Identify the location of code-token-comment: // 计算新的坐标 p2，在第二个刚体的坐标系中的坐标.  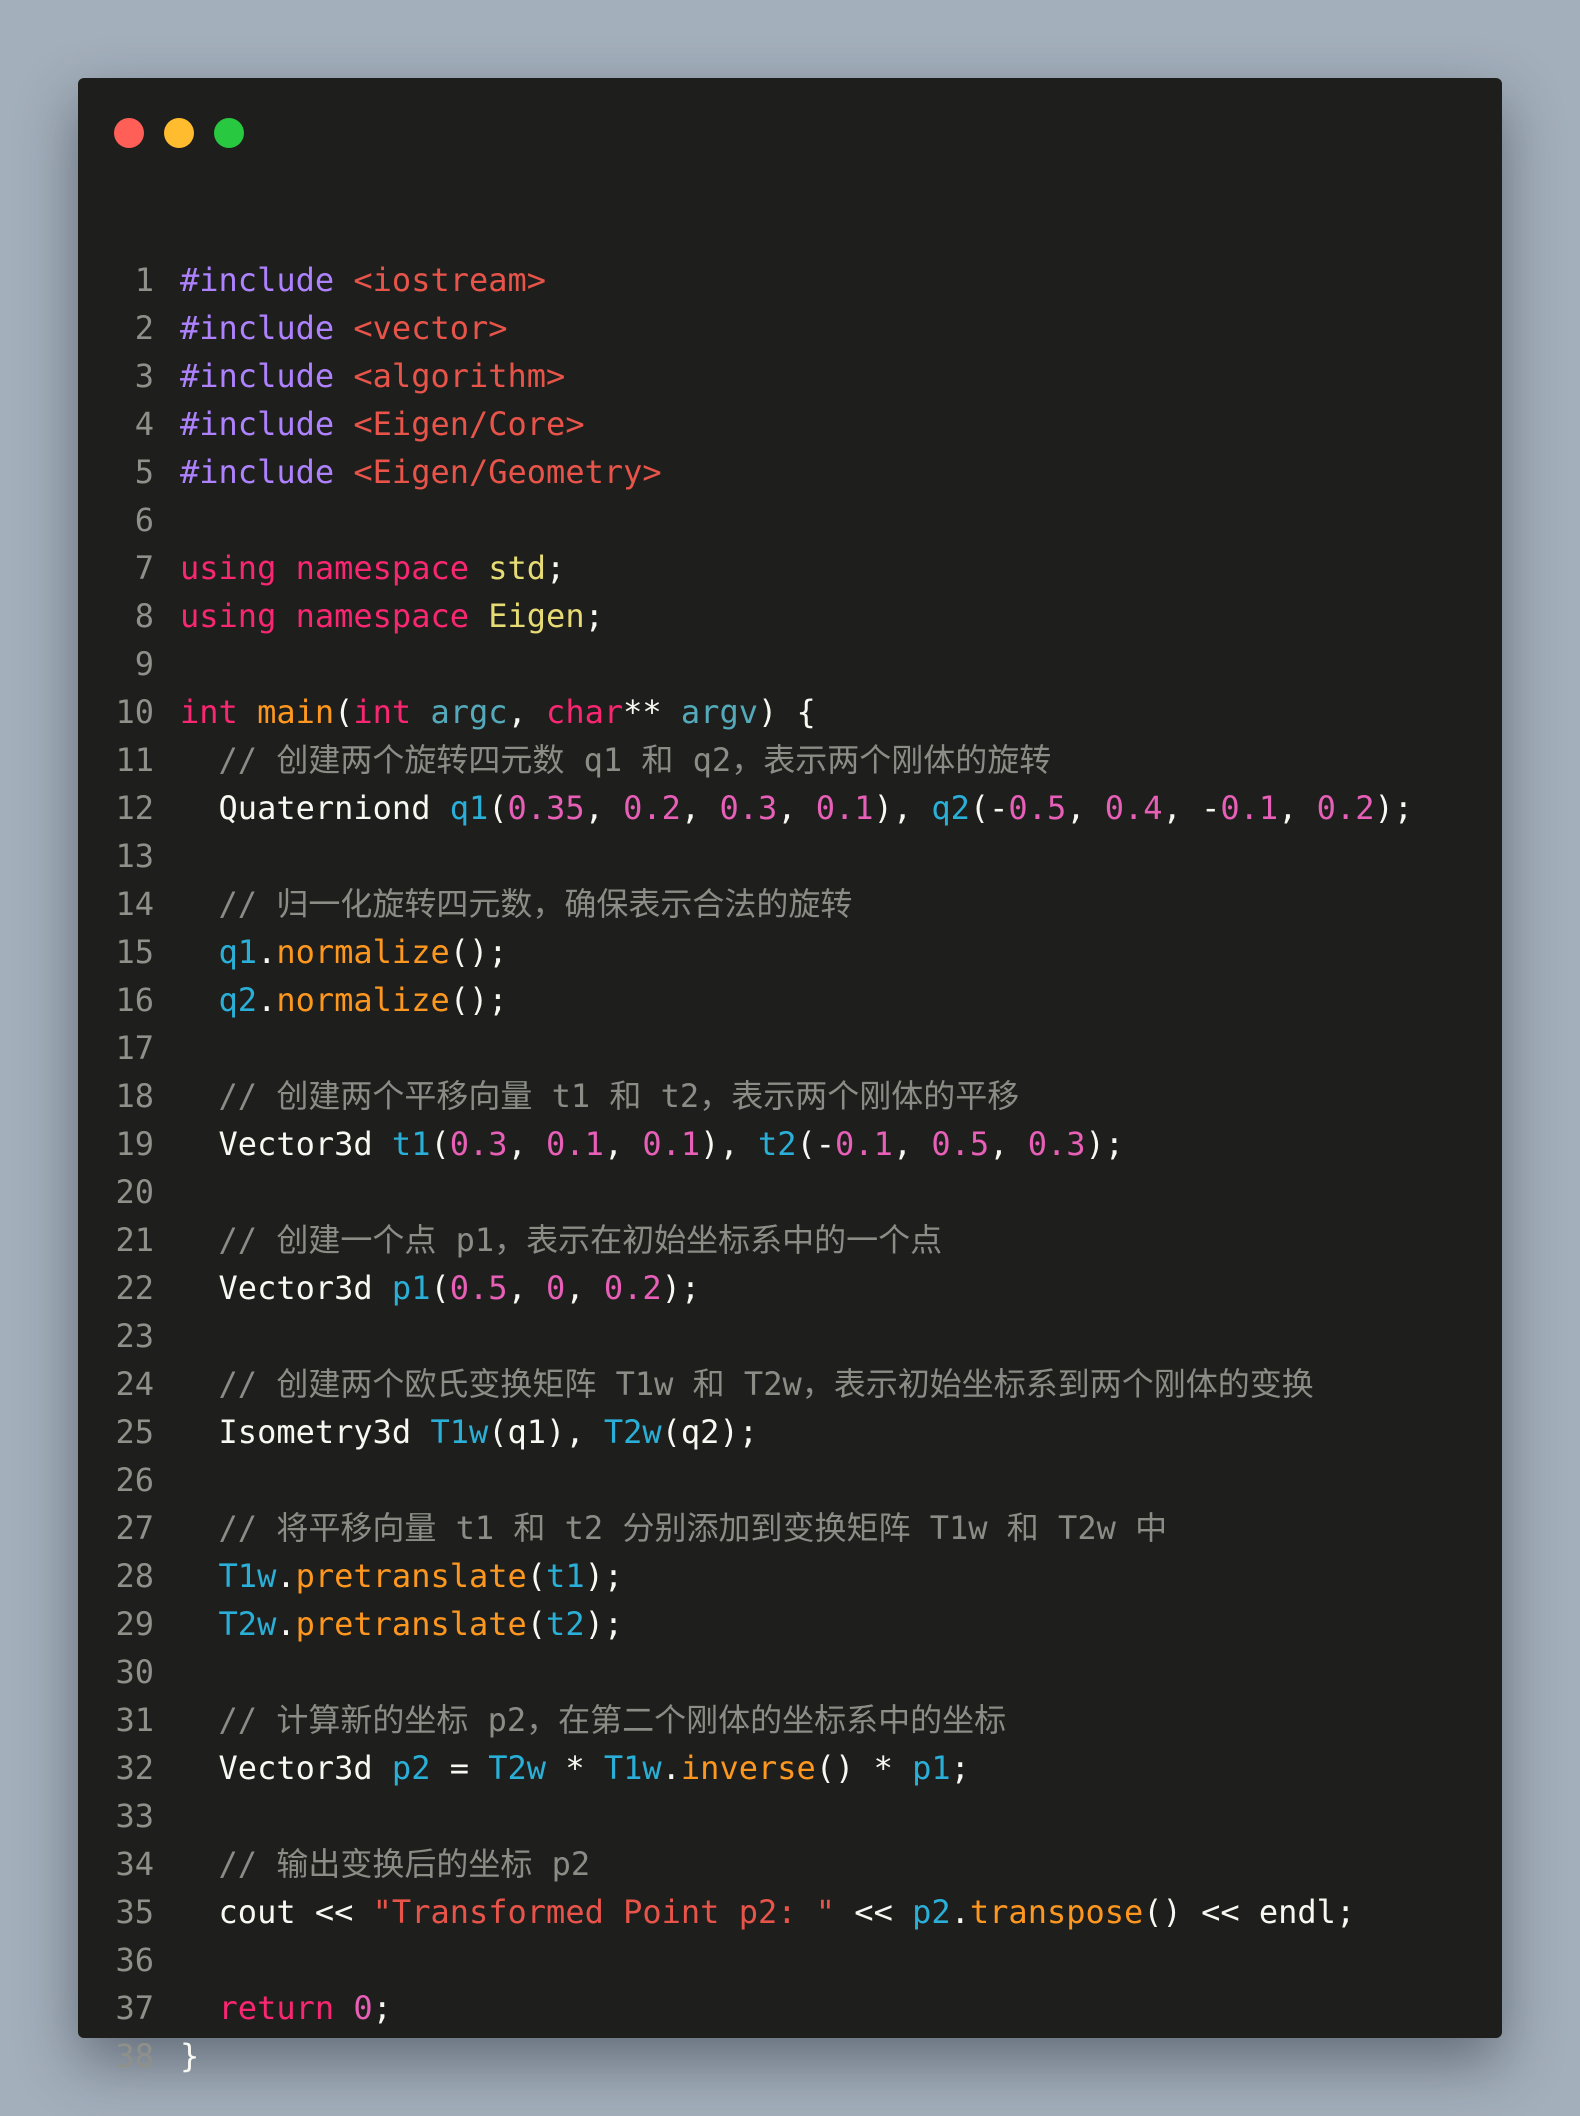
(612, 1720).